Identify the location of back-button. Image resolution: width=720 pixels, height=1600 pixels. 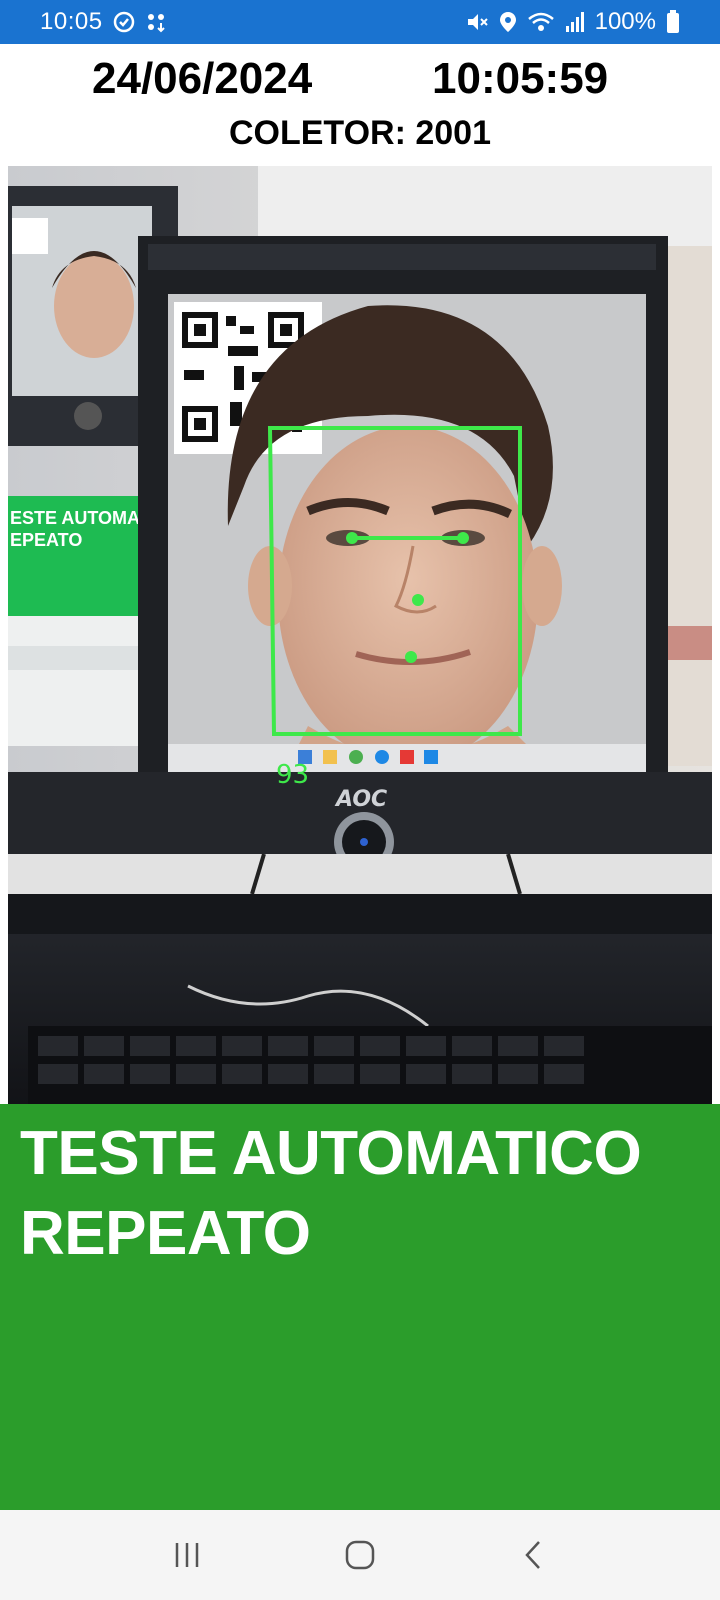
(533, 1555).